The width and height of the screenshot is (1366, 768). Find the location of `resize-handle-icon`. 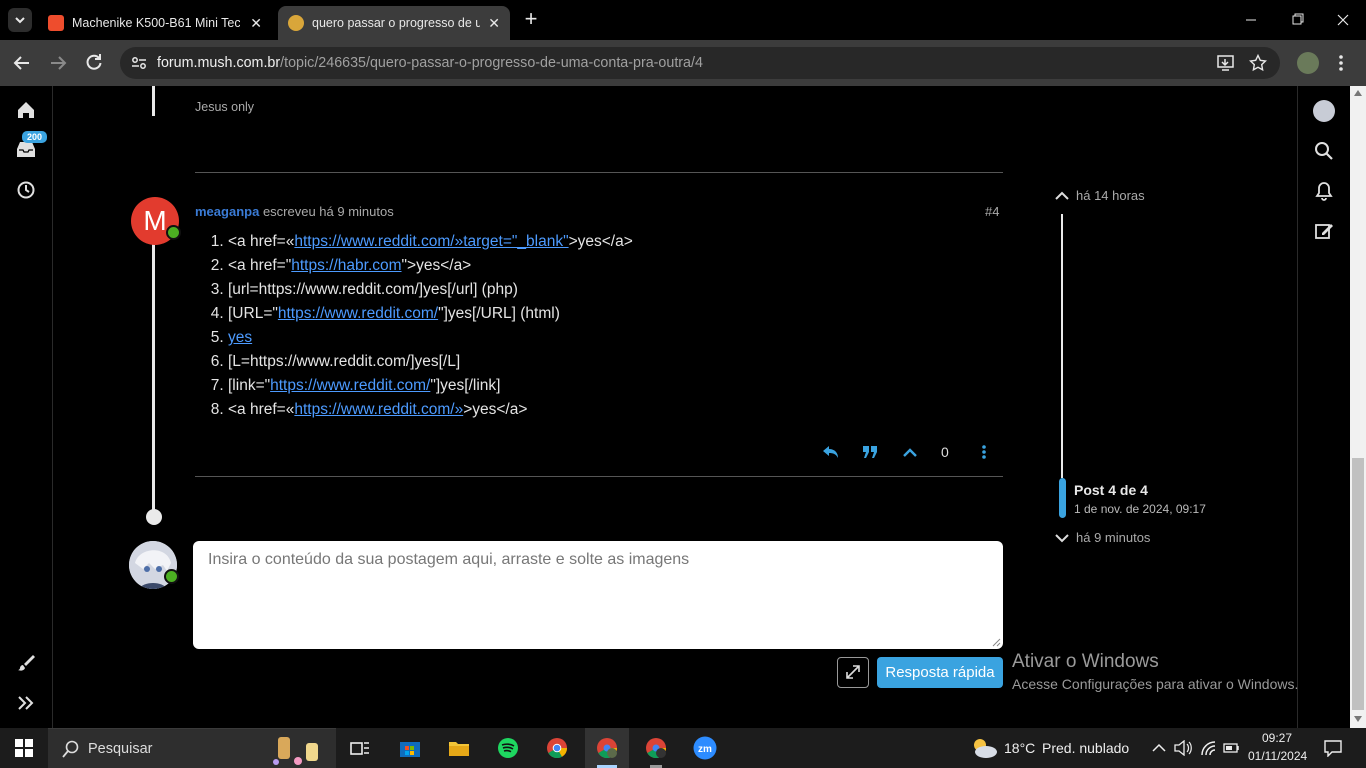

resize-handle-icon is located at coordinates (996, 642).